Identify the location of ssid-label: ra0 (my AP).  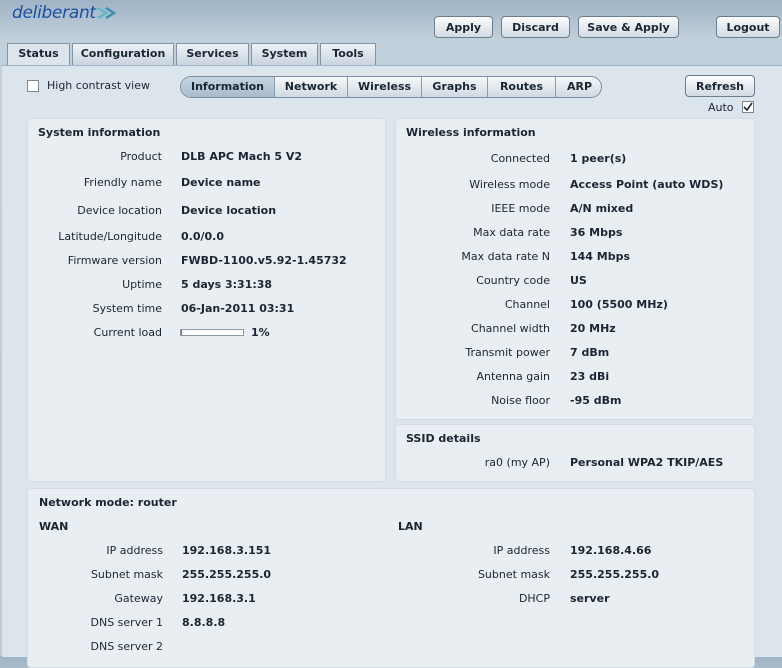
(517, 462).